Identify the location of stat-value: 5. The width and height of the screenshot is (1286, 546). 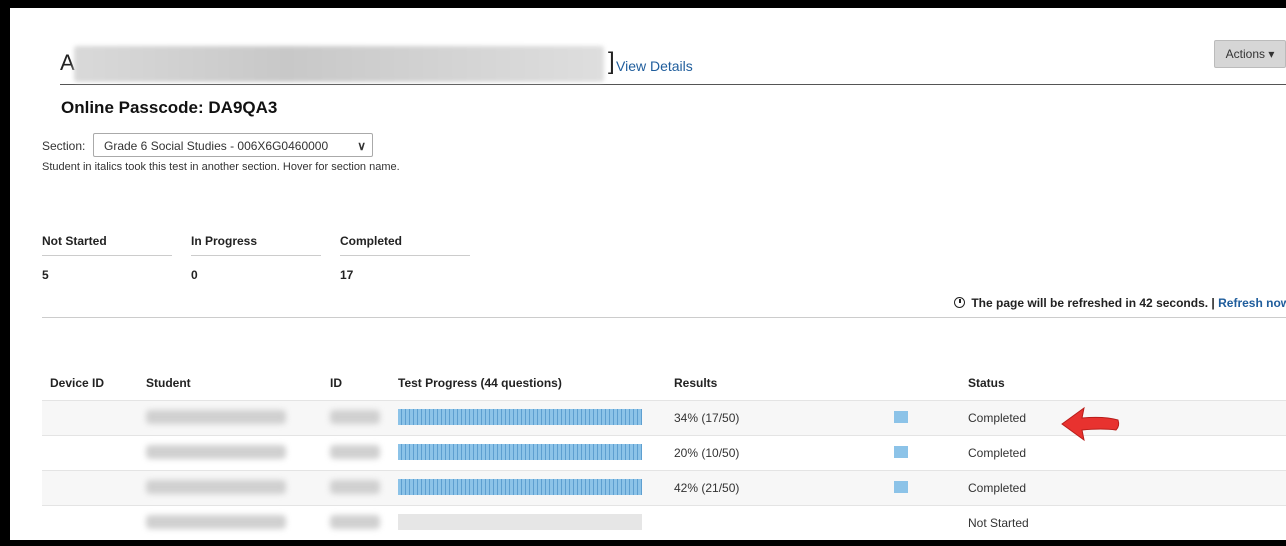
(45, 275).